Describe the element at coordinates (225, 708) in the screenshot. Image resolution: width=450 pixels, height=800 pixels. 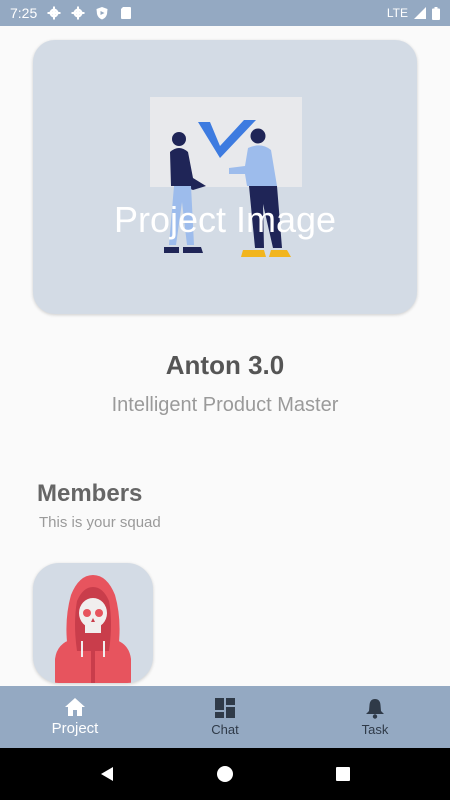
I see `dashboard-icon` at that location.